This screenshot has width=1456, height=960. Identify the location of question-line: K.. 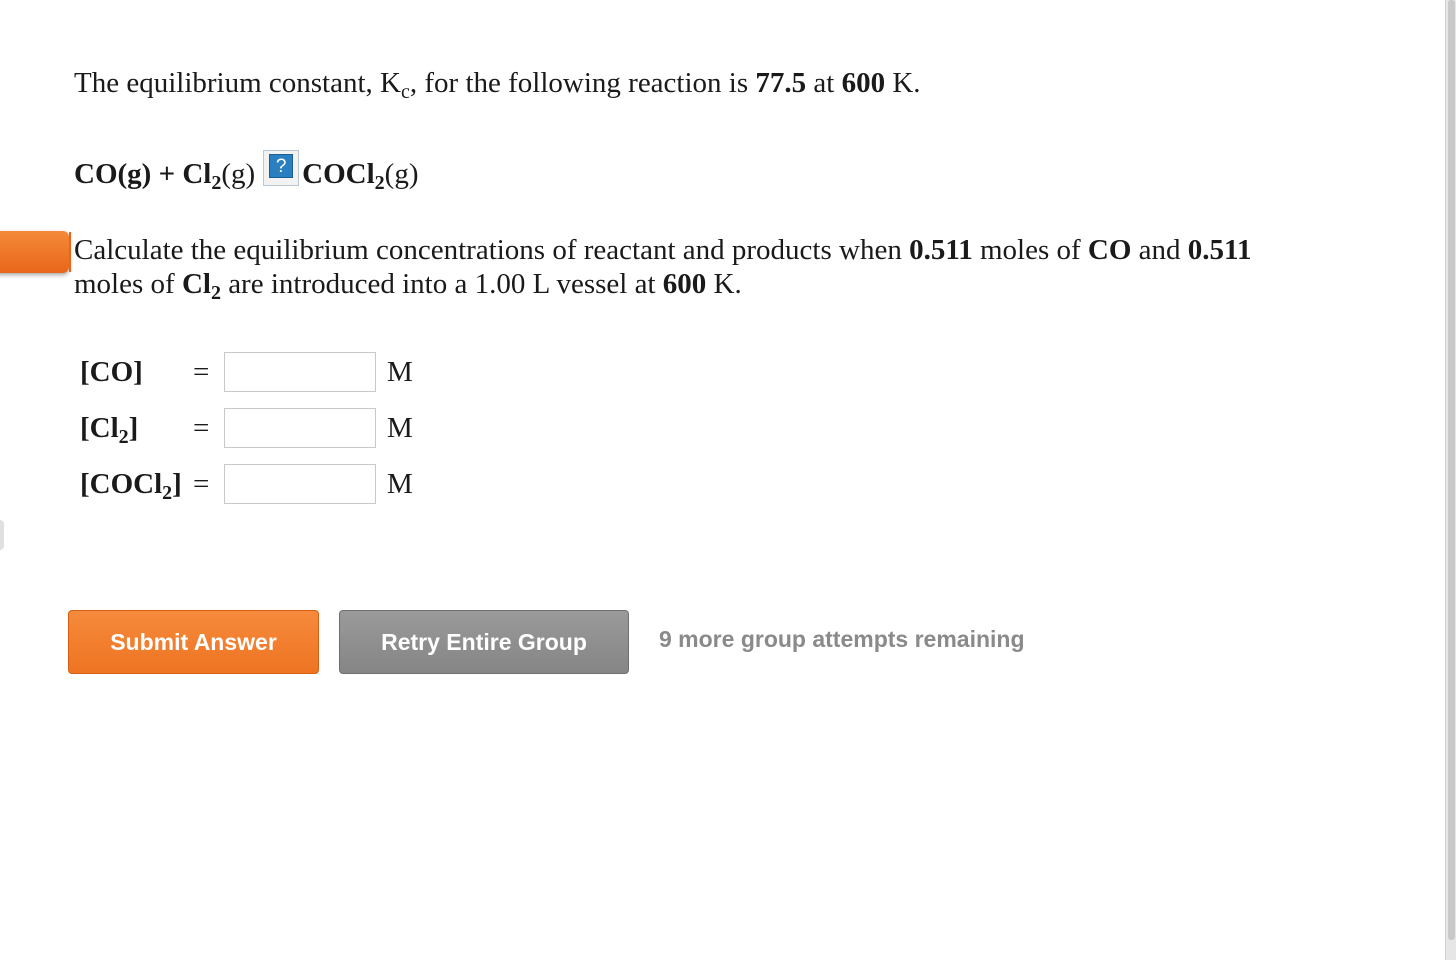
(724, 284).